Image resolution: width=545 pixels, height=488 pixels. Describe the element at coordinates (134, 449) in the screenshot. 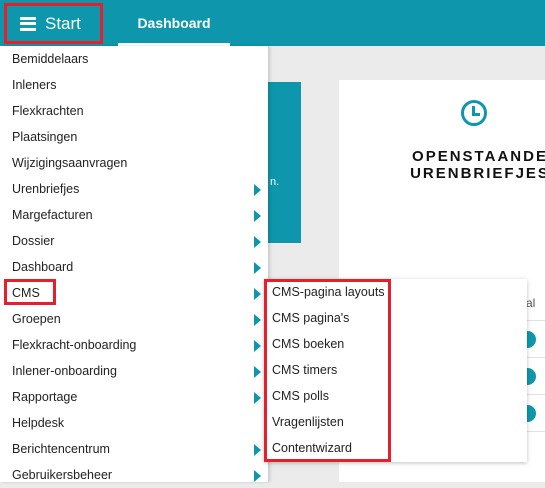

I see `menu-item-berichtencentrum: Berichtencentrum` at that location.